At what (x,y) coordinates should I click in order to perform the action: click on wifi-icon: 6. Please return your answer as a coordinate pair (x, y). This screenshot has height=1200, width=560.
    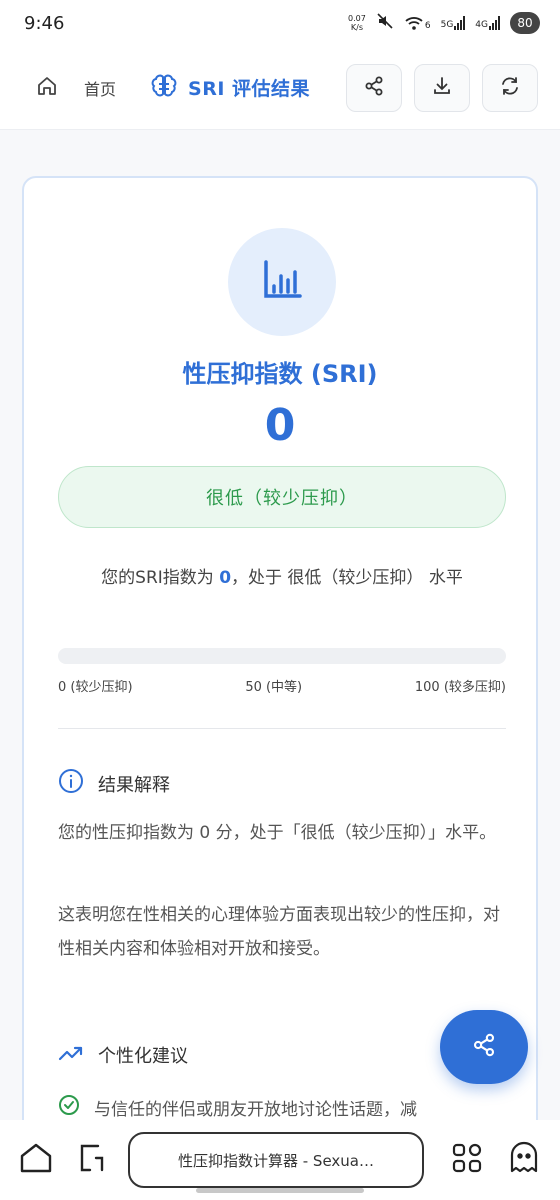
    Looking at the image, I should click on (417, 23).